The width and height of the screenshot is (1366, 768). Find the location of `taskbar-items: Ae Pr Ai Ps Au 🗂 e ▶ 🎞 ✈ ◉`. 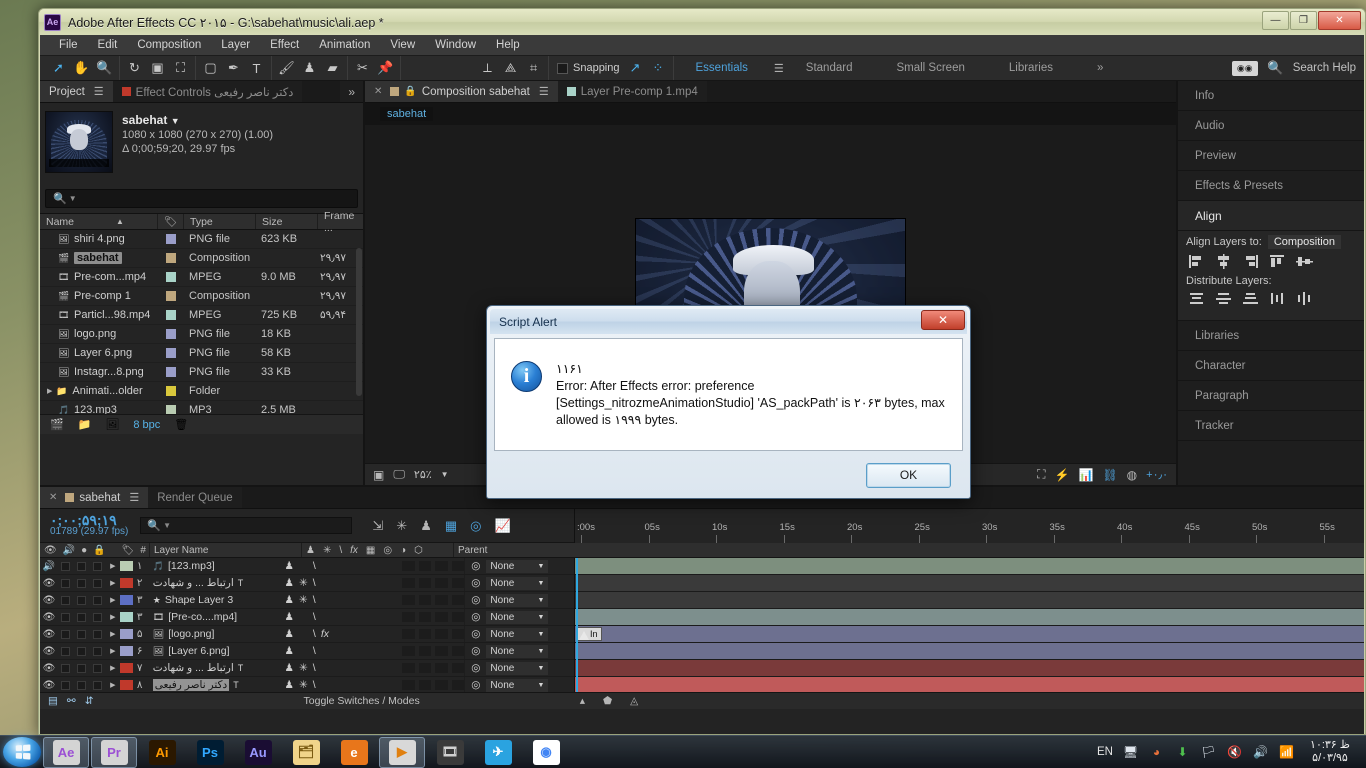

taskbar-items: Ae Pr Ai Ps Au 🗂 e ▶ 🎞 ✈ ◉ is located at coordinates (305, 752).